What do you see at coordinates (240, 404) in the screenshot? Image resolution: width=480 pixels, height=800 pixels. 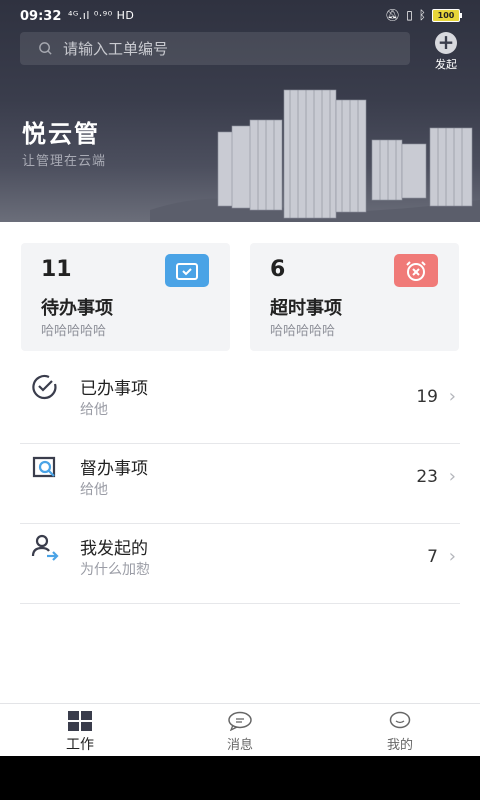 I see `list-item-done: 已办事项 给他 19 ›` at bounding box center [240, 404].